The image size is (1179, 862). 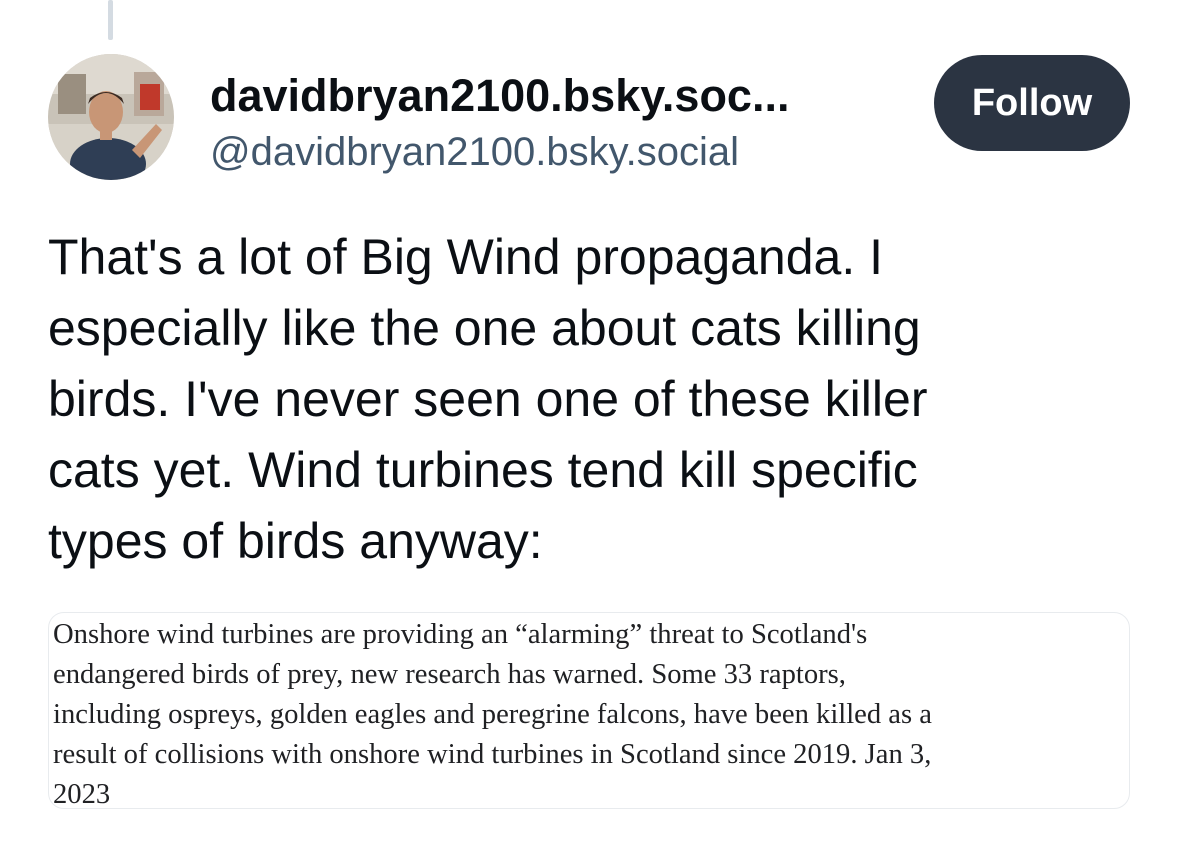 I want to click on author-avatar, so click(x=111, y=117).